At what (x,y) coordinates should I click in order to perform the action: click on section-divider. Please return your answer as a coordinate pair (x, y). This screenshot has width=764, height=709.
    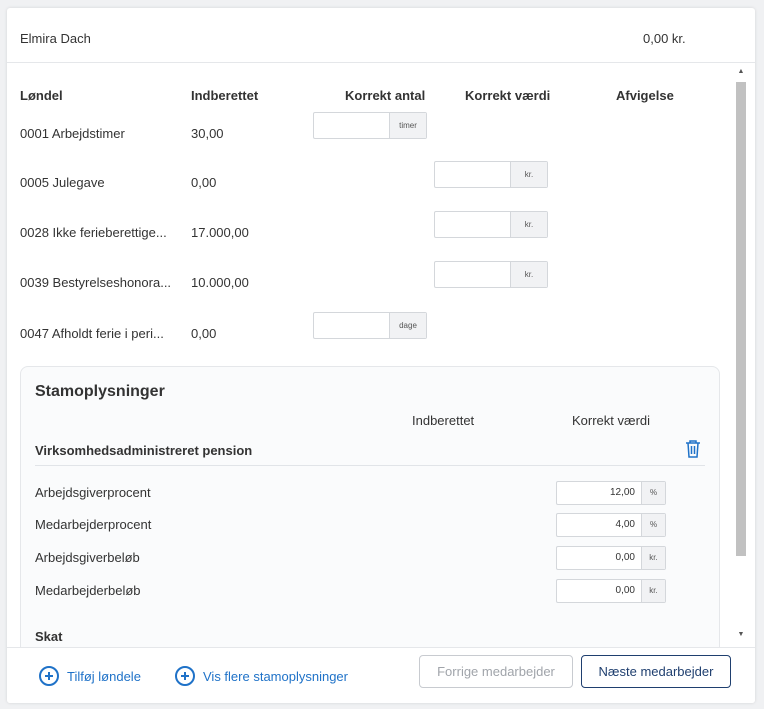
    Looking at the image, I should click on (370, 465).